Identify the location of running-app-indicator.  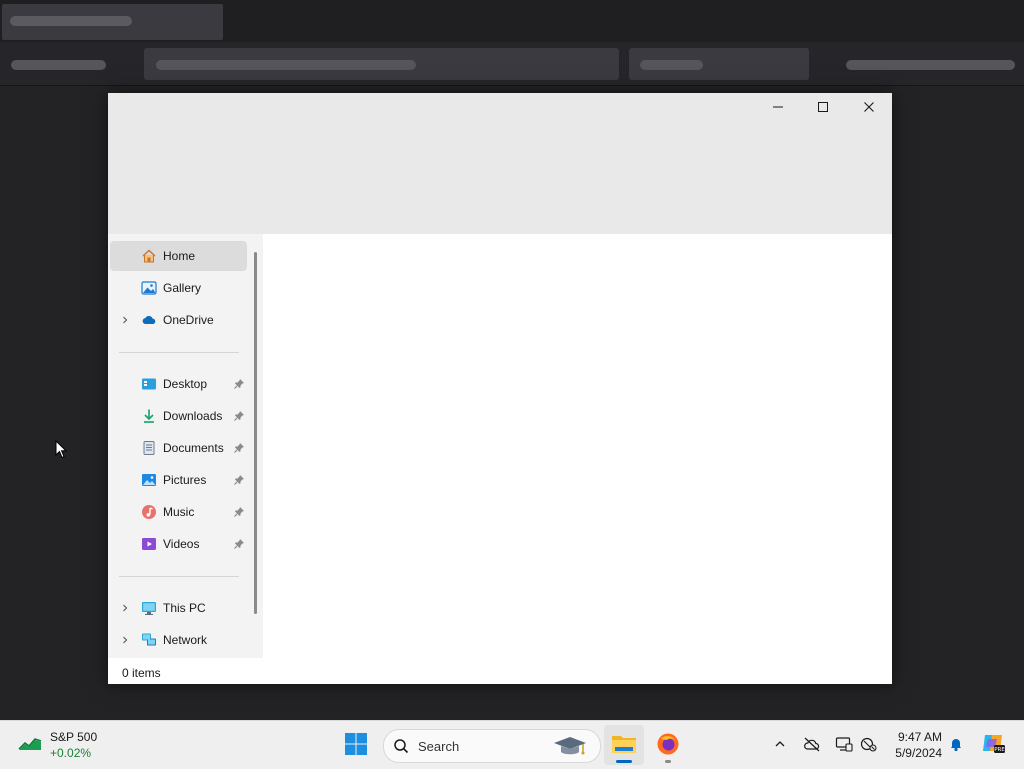
(668, 761).